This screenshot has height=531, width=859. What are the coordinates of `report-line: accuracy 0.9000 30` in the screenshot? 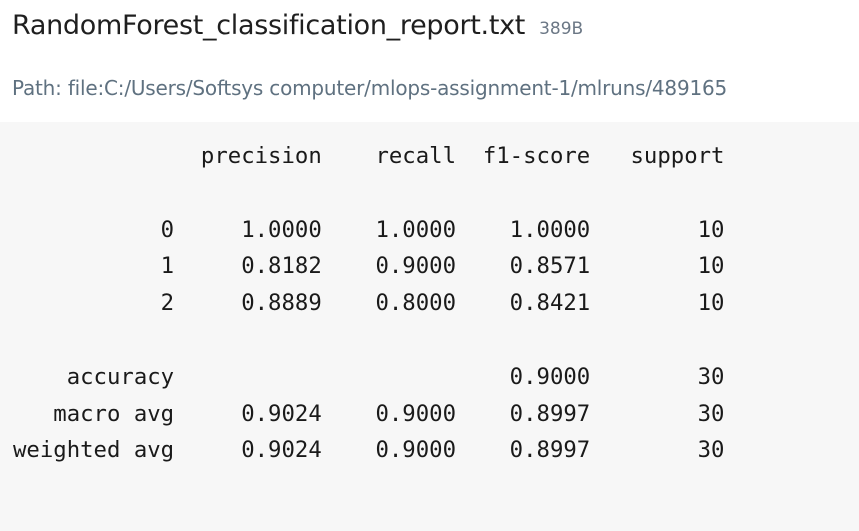 It's located at (369, 376).